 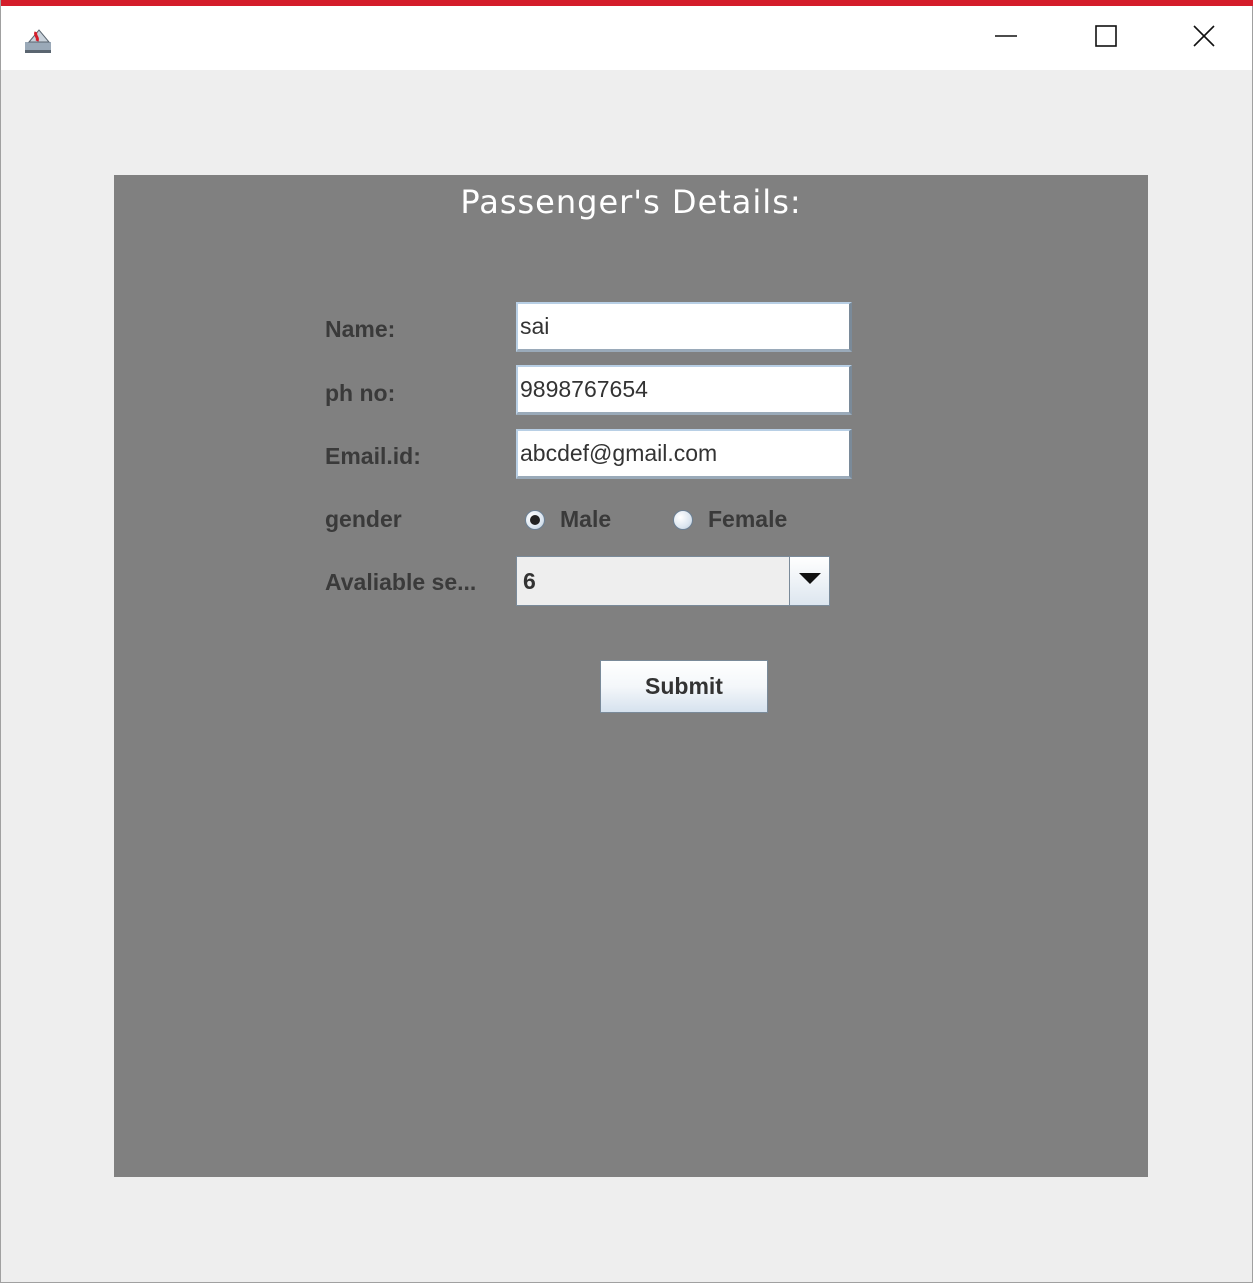 I want to click on gender-female-label: Female, so click(x=748, y=519).